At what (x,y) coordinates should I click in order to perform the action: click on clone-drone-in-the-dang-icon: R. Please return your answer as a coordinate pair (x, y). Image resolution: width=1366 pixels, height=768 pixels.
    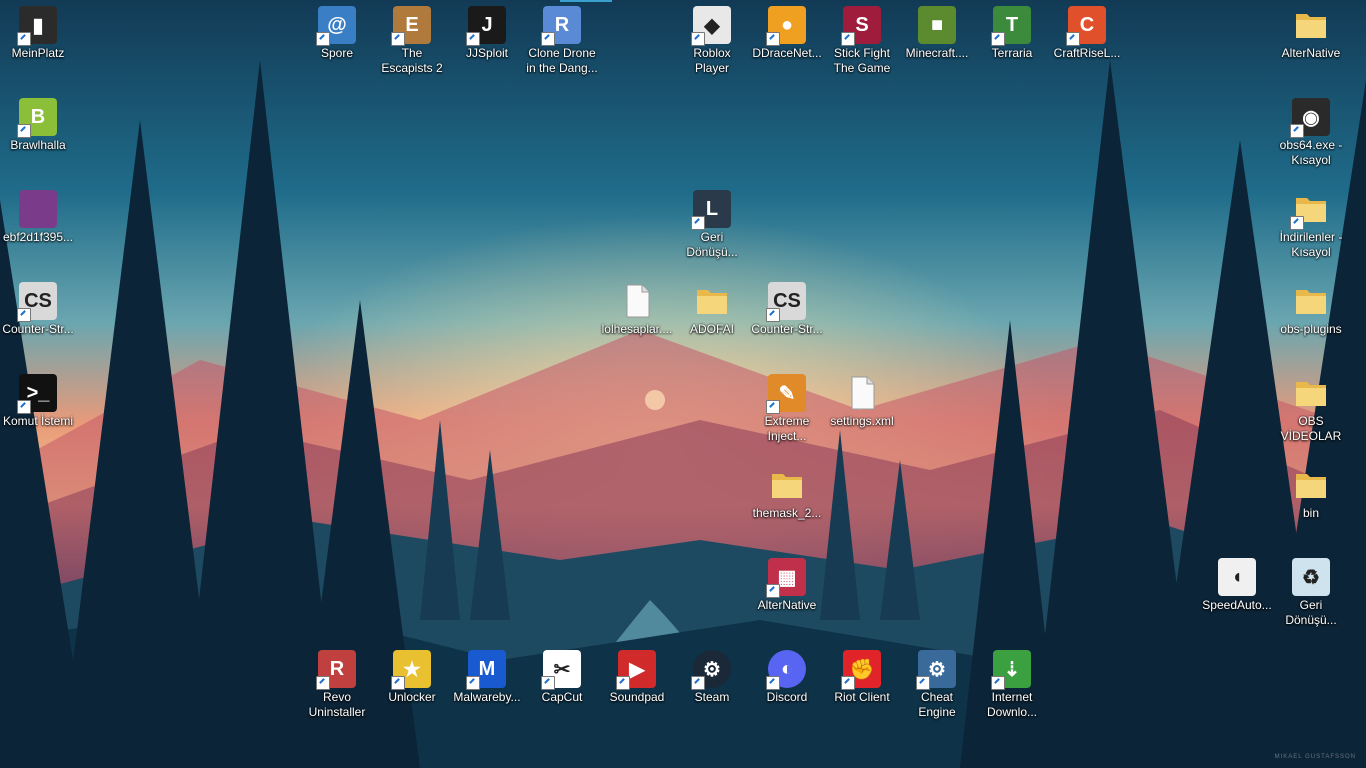
    Looking at the image, I should click on (561, 26).